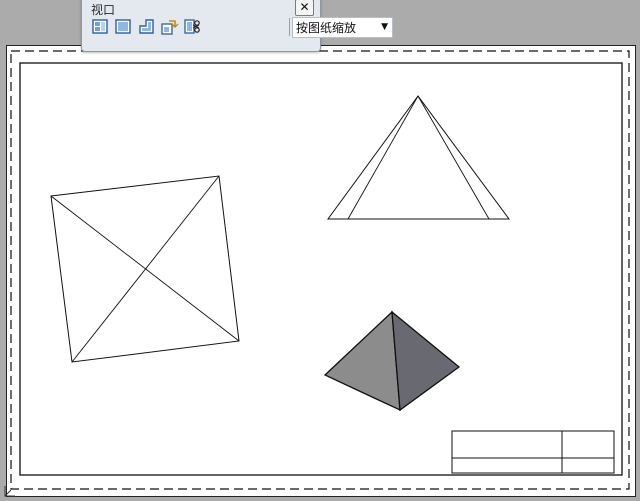 This screenshot has height=501, width=640. I want to click on ucs-corner-icon, so click(9, 491).